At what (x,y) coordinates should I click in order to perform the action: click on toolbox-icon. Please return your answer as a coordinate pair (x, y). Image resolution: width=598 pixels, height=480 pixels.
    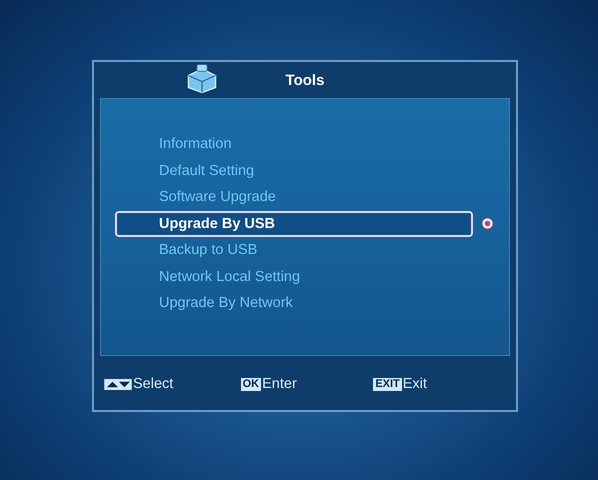
    Looking at the image, I should click on (202, 79).